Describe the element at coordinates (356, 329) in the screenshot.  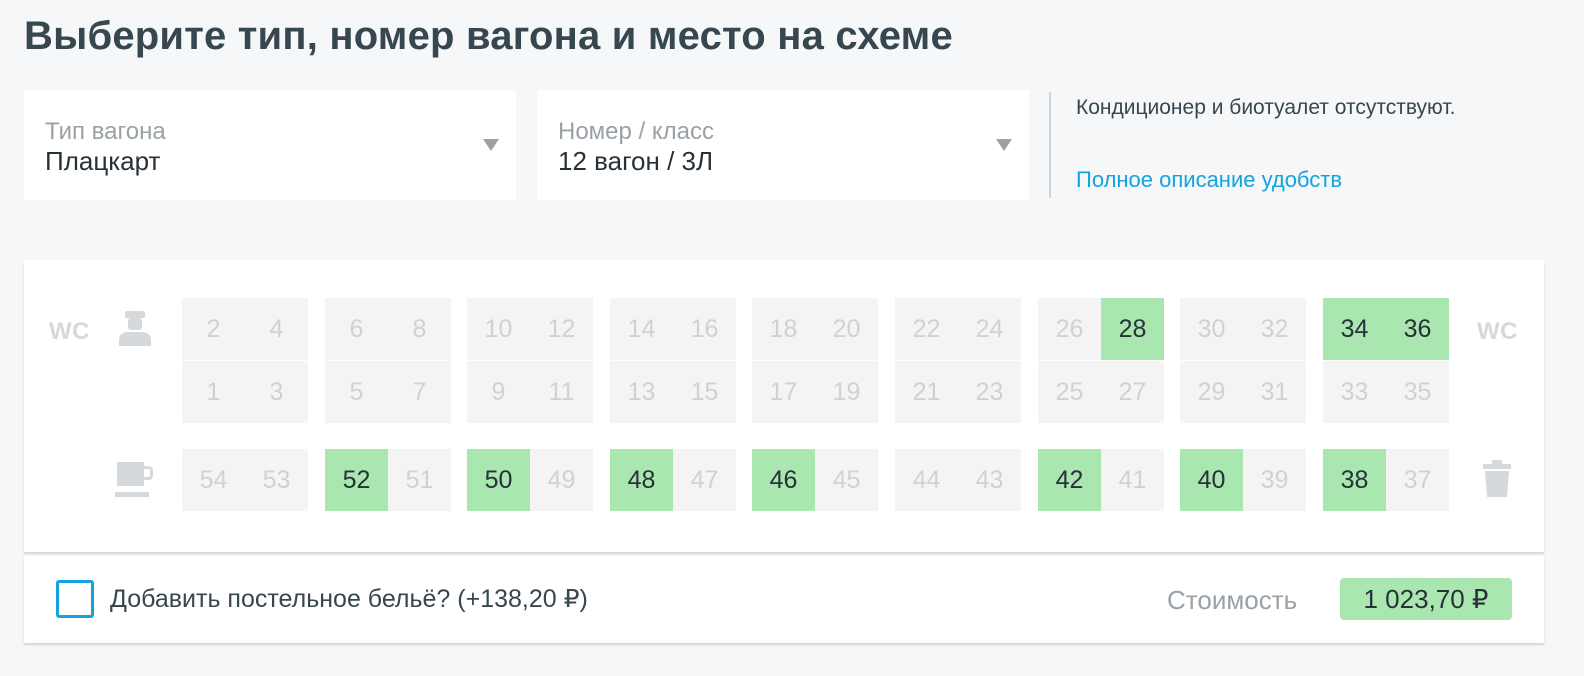
I see `seat-6: 6` at that location.